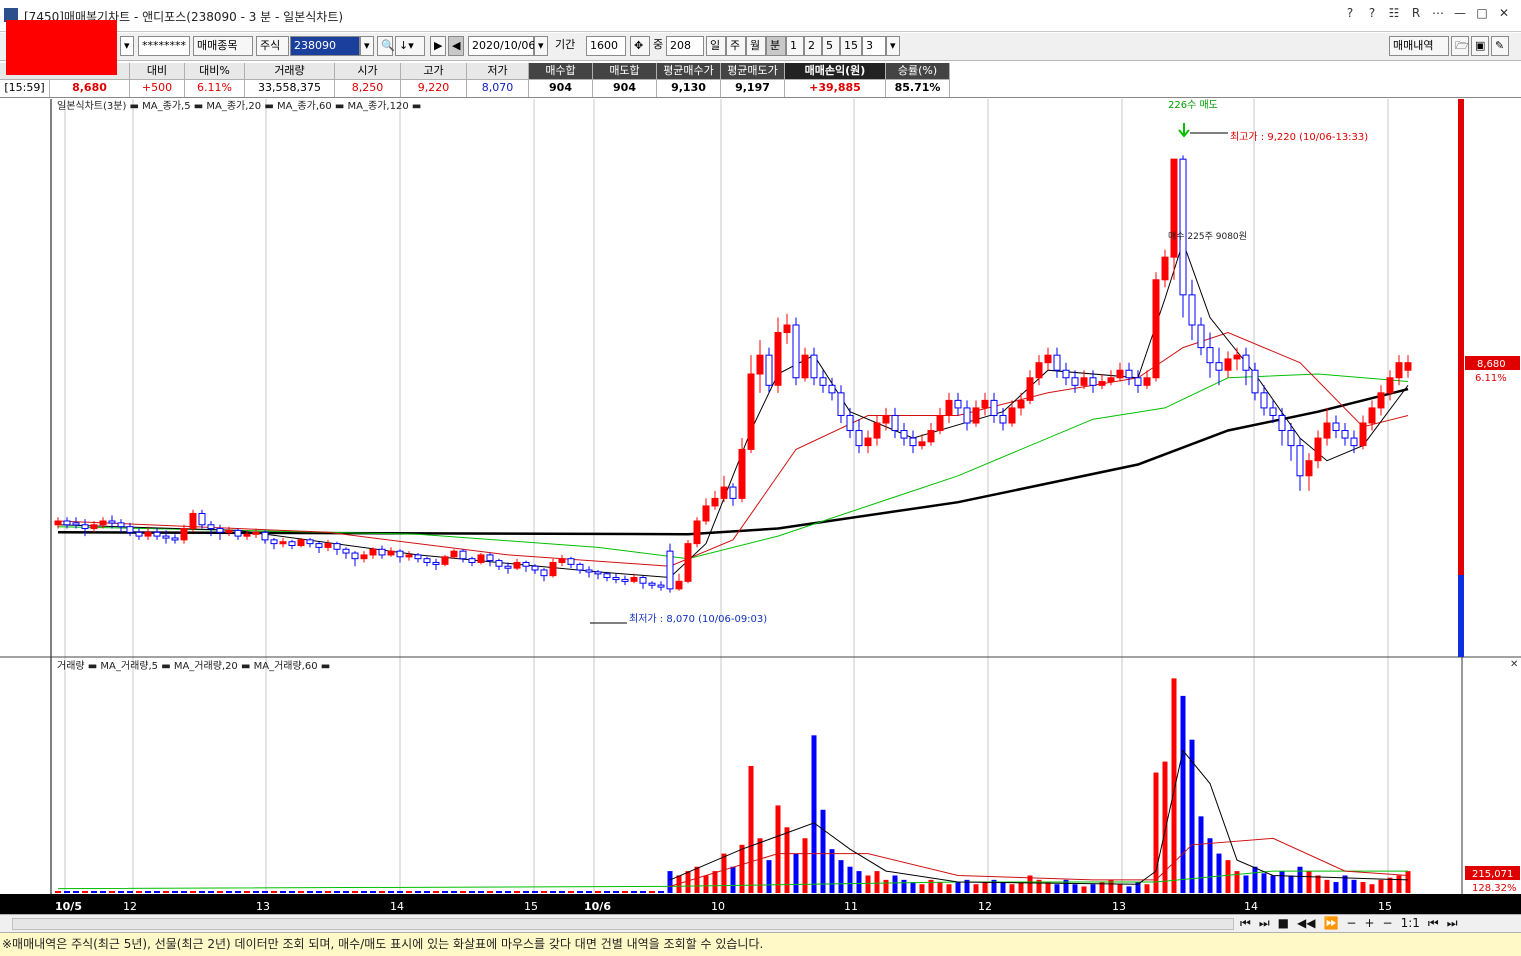 The width and height of the screenshot is (1521, 956). What do you see at coordinates (498, 88) in the screenshot?
I see `quote-low: 8,070` at bounding box center [498, 88].